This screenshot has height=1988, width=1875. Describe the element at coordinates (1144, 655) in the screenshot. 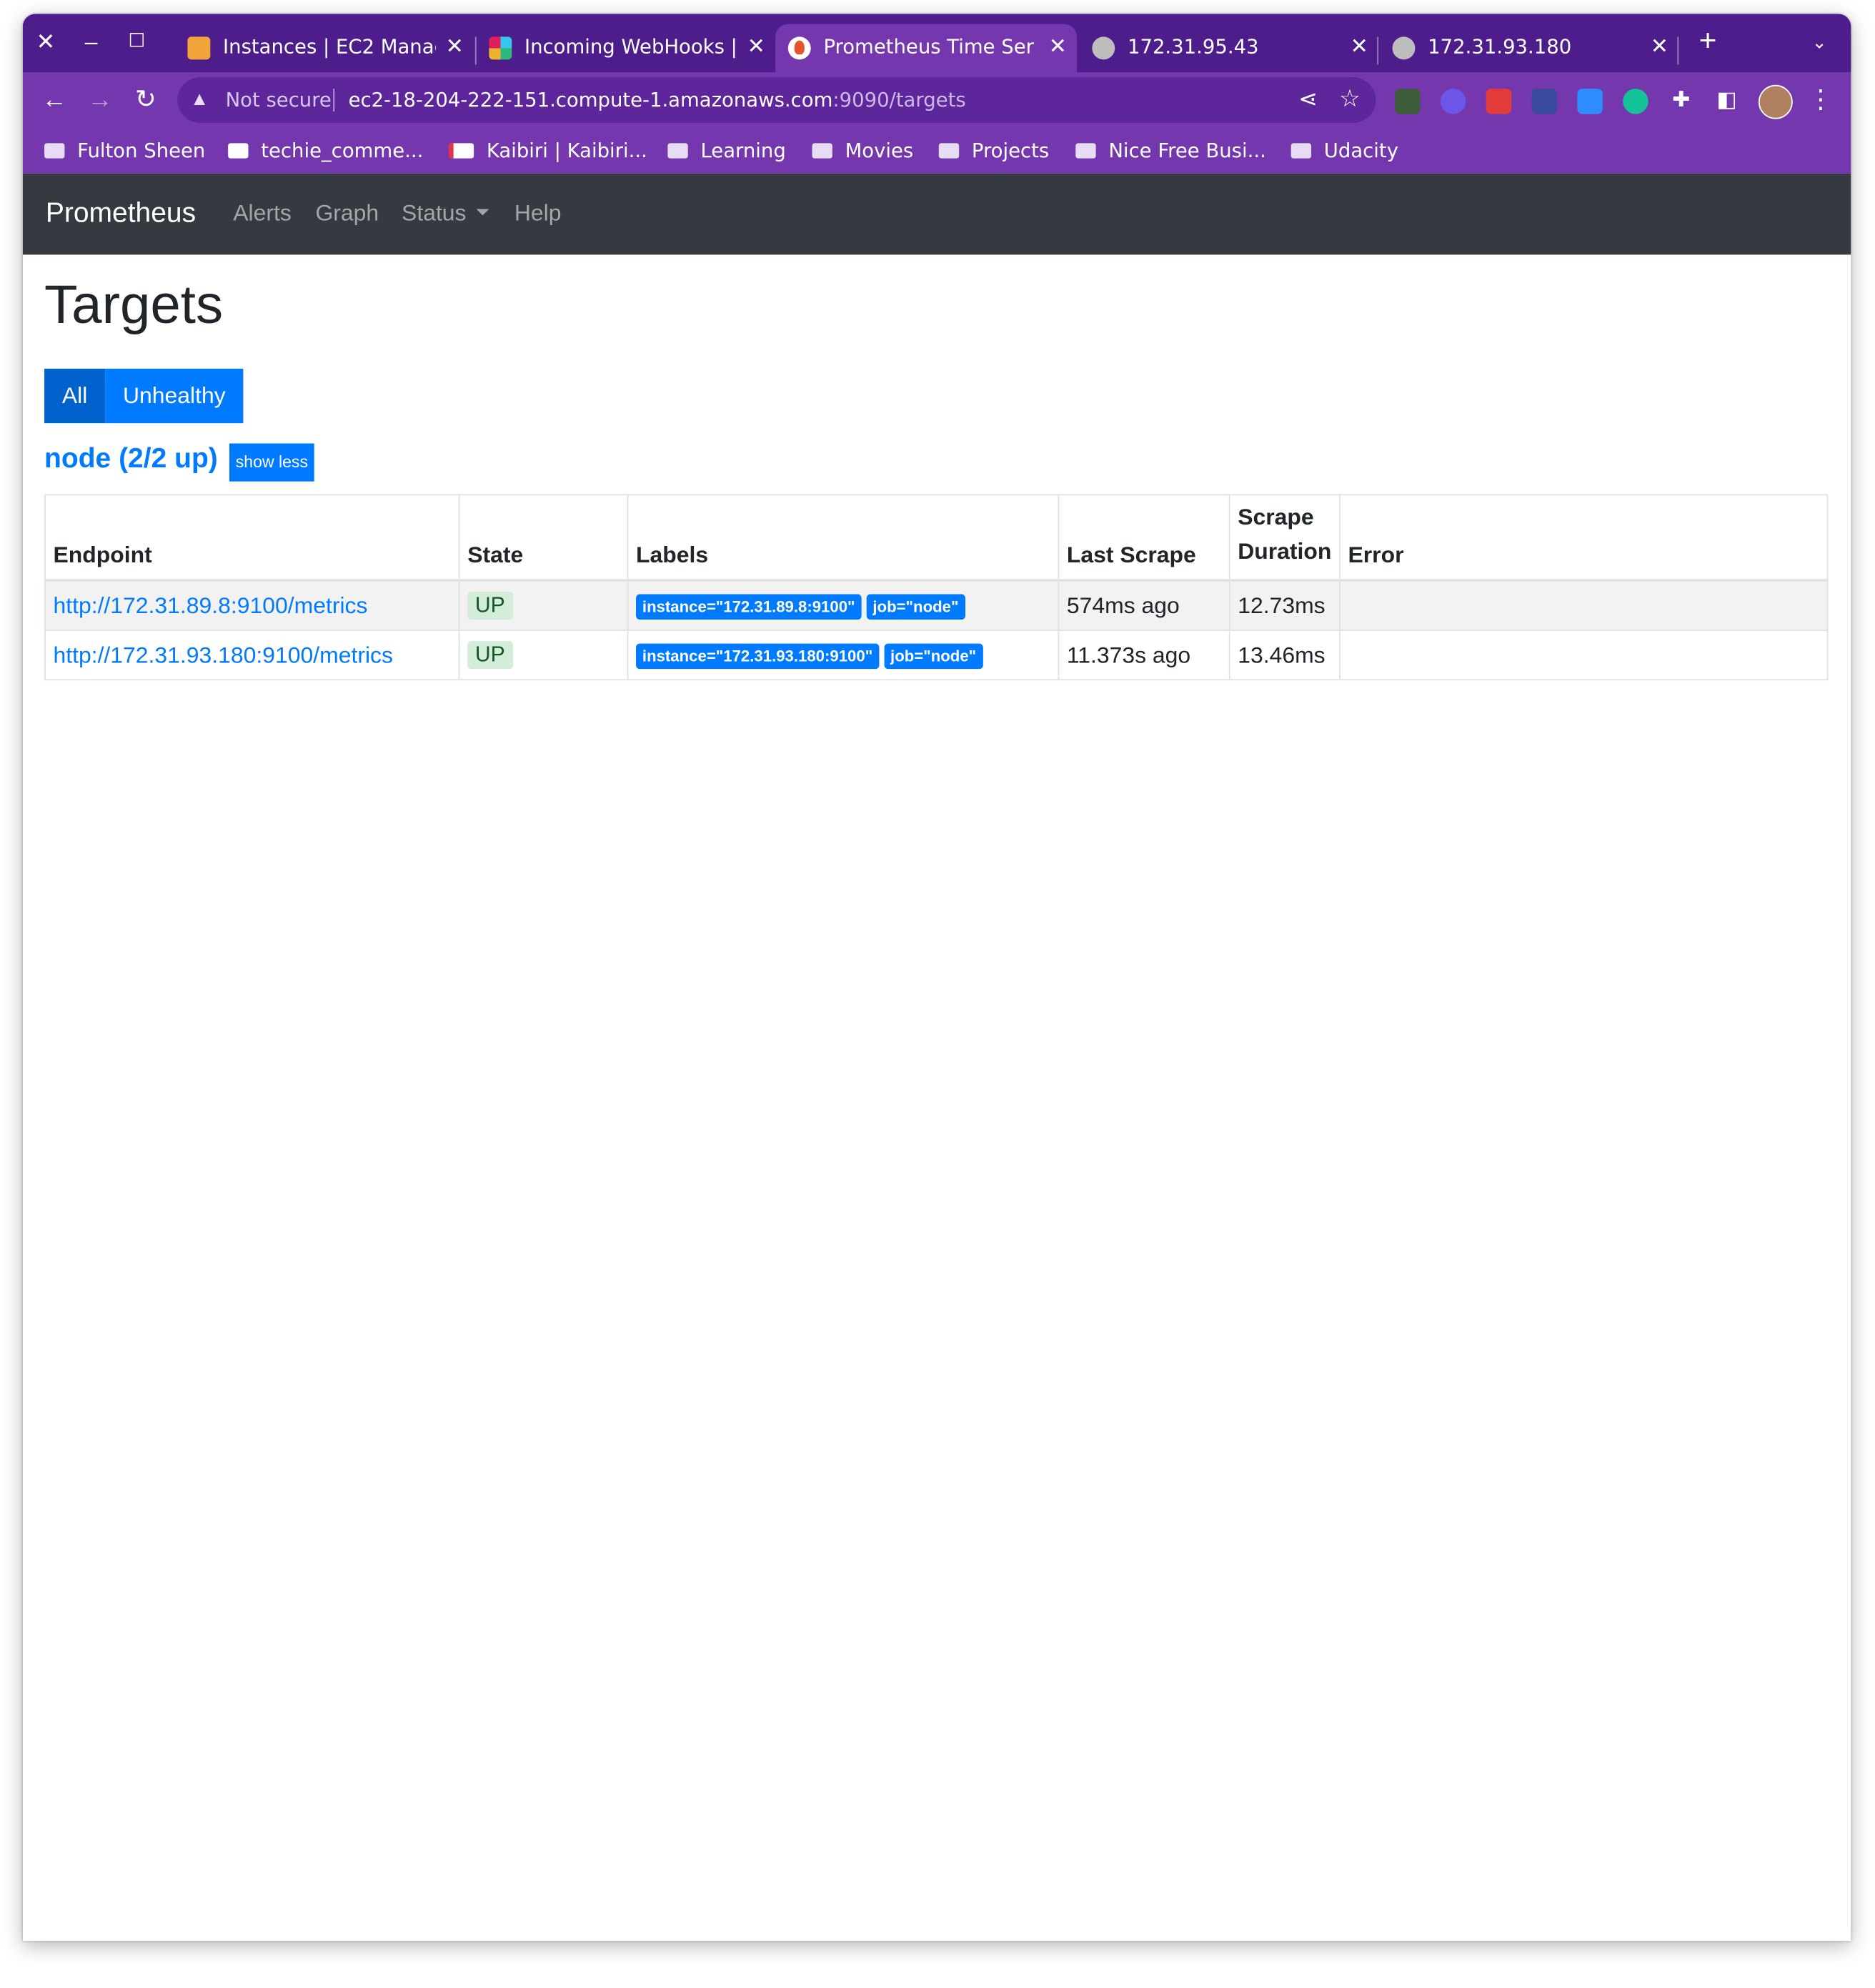

I see `last-scrape-cell: 11.373s ago` at that location.